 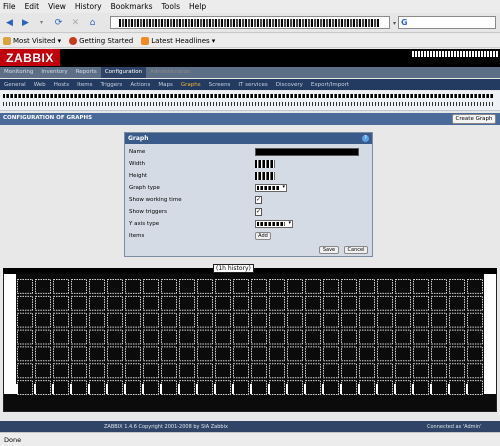 What do you see at coordinates (123, 72) in the screenshot?
I see `tab-configuration: Configuration` at bounding box center [123, 72].